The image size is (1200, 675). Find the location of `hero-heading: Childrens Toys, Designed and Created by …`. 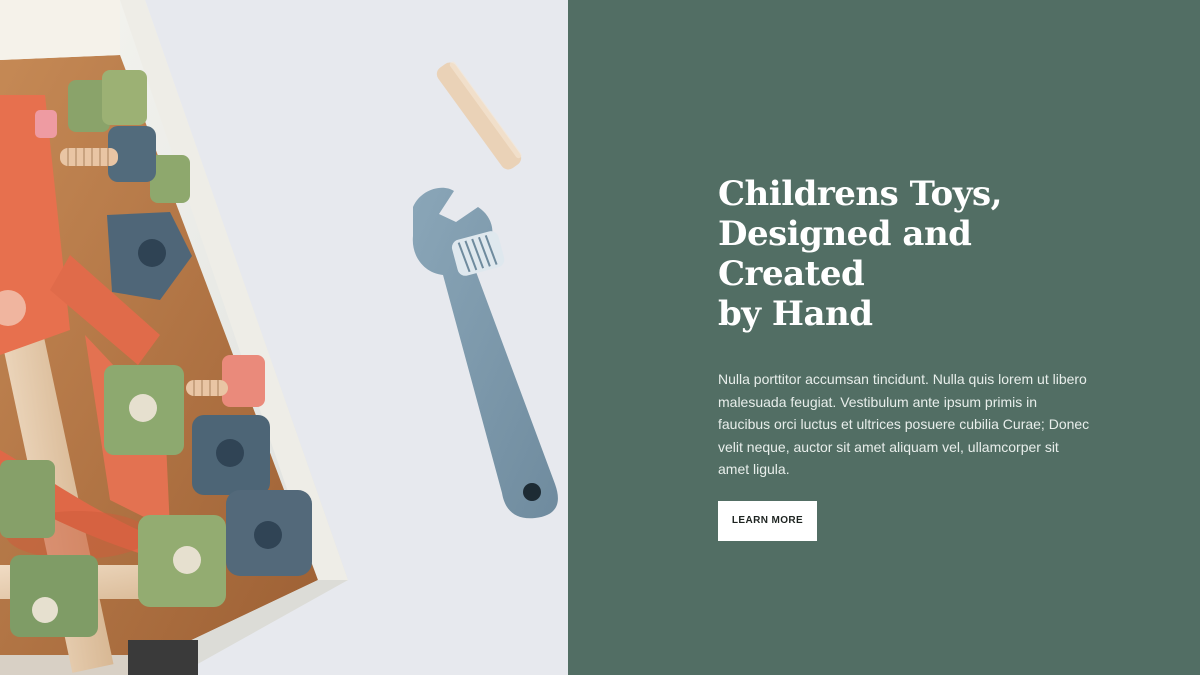

hero-heading: Childrens Toys, Designed and Created by … is located at coordinates (903, 254).